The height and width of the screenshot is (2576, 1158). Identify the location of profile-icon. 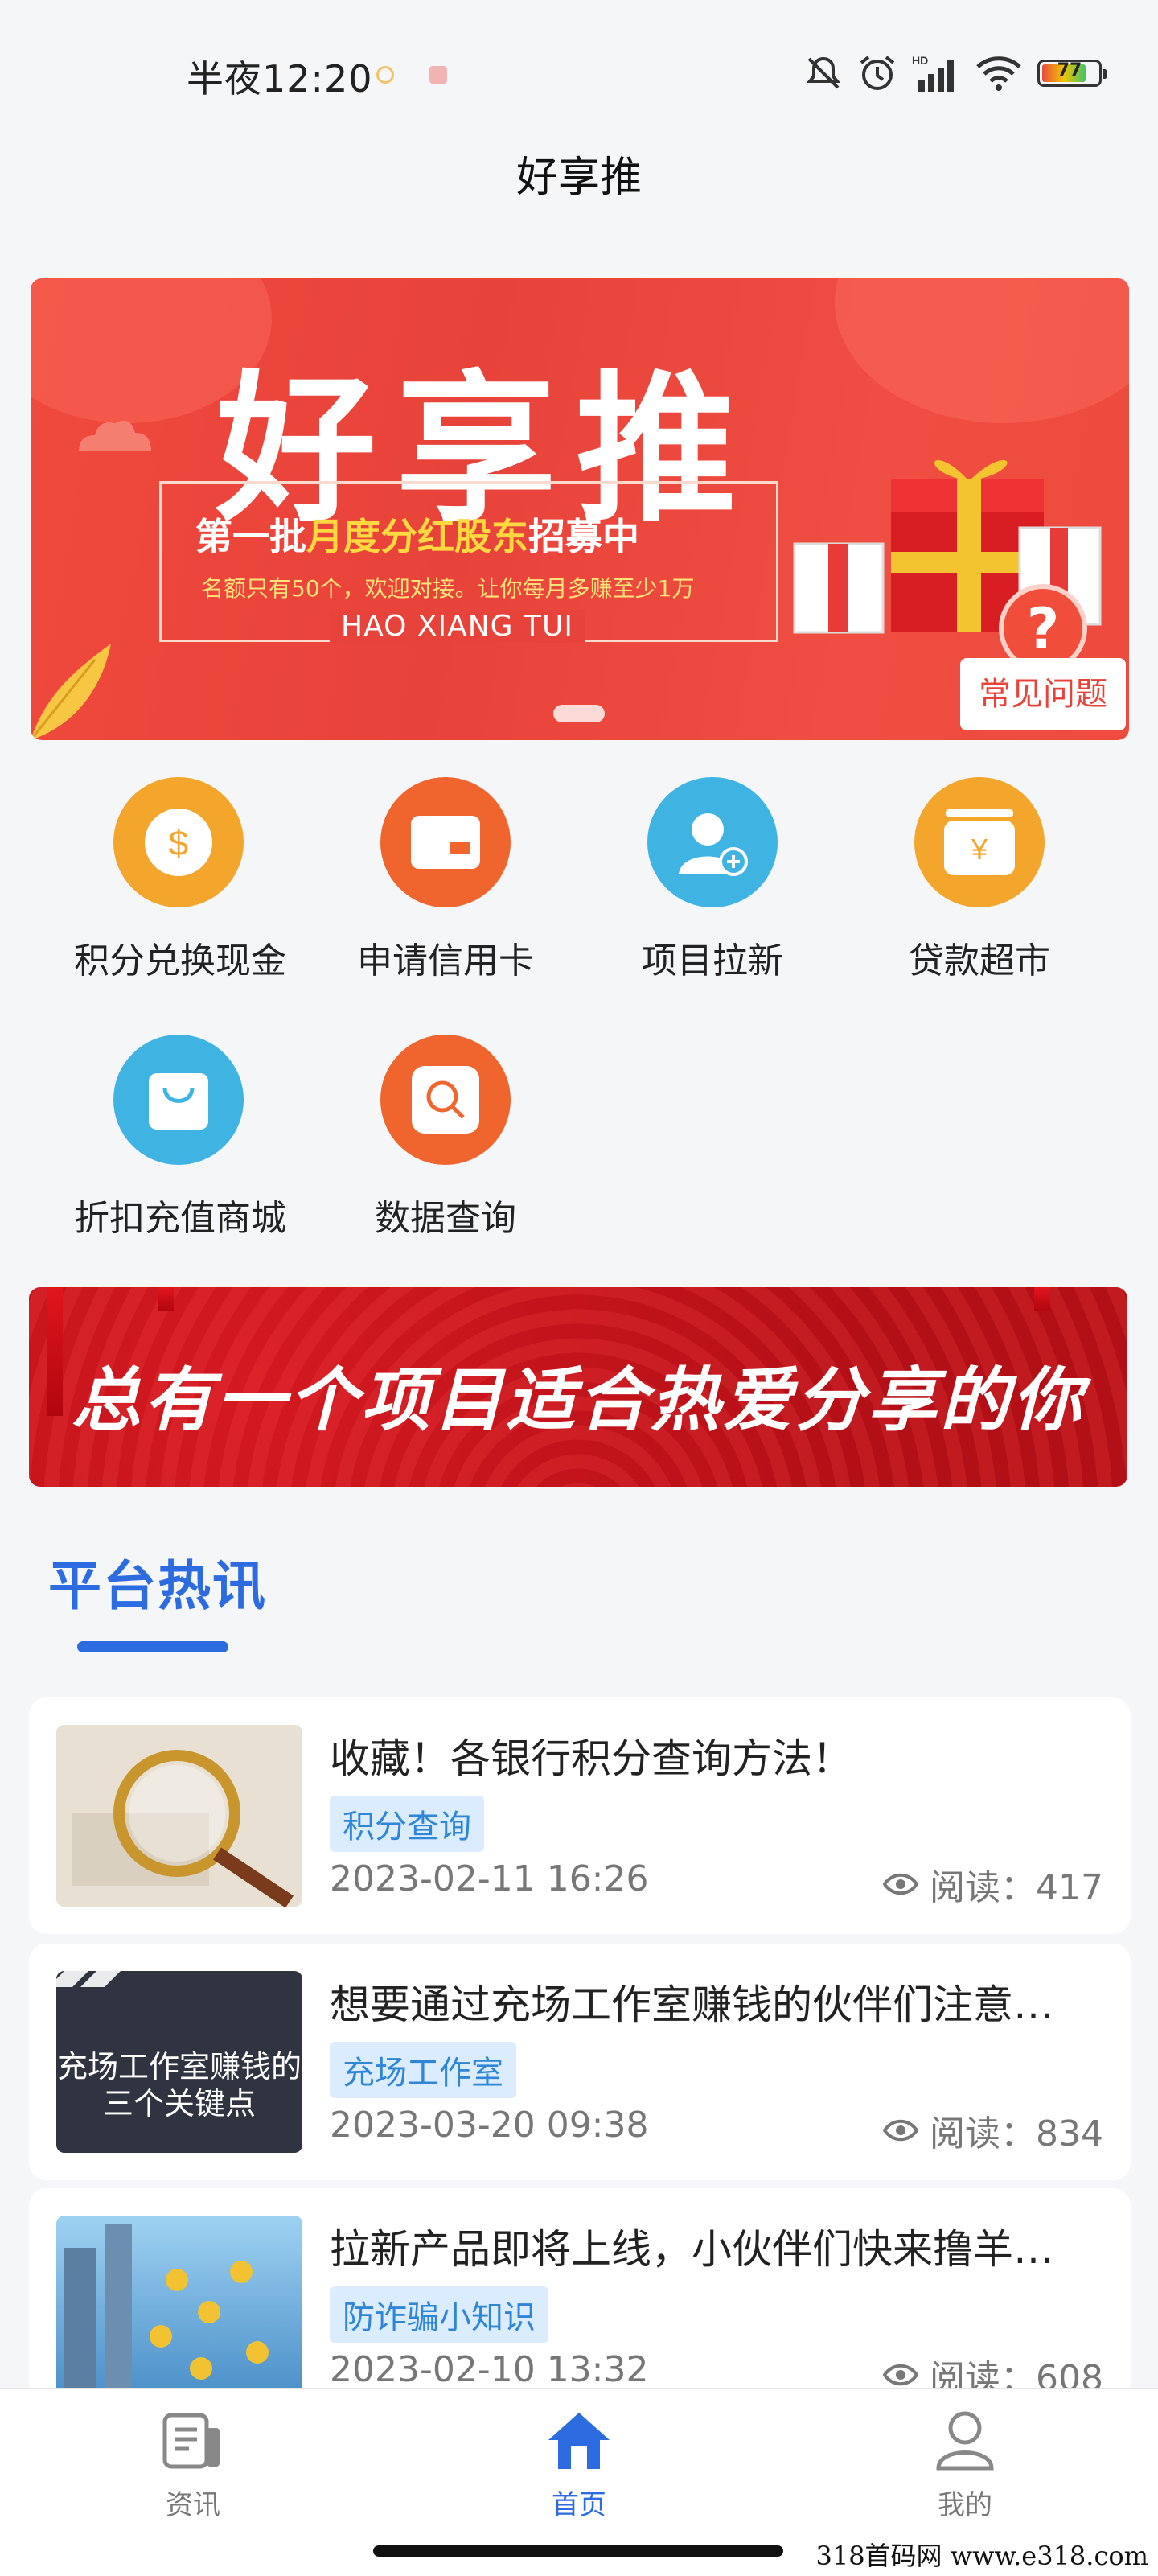
(965, 2441).